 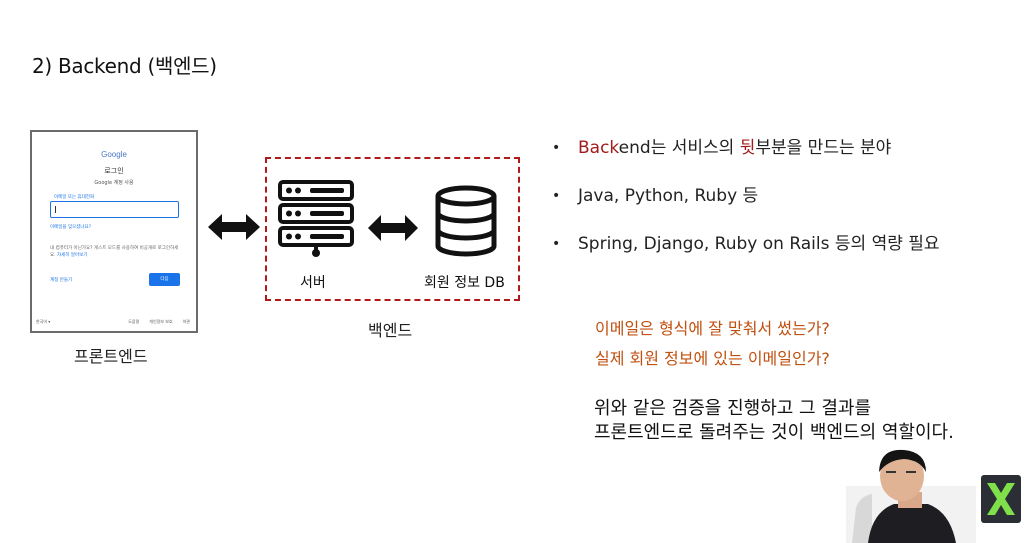 What do you see at coordinates (390, 330) in the screenshot?
I see `backend-caption: 백엔드` at bounding box center [390, 330].